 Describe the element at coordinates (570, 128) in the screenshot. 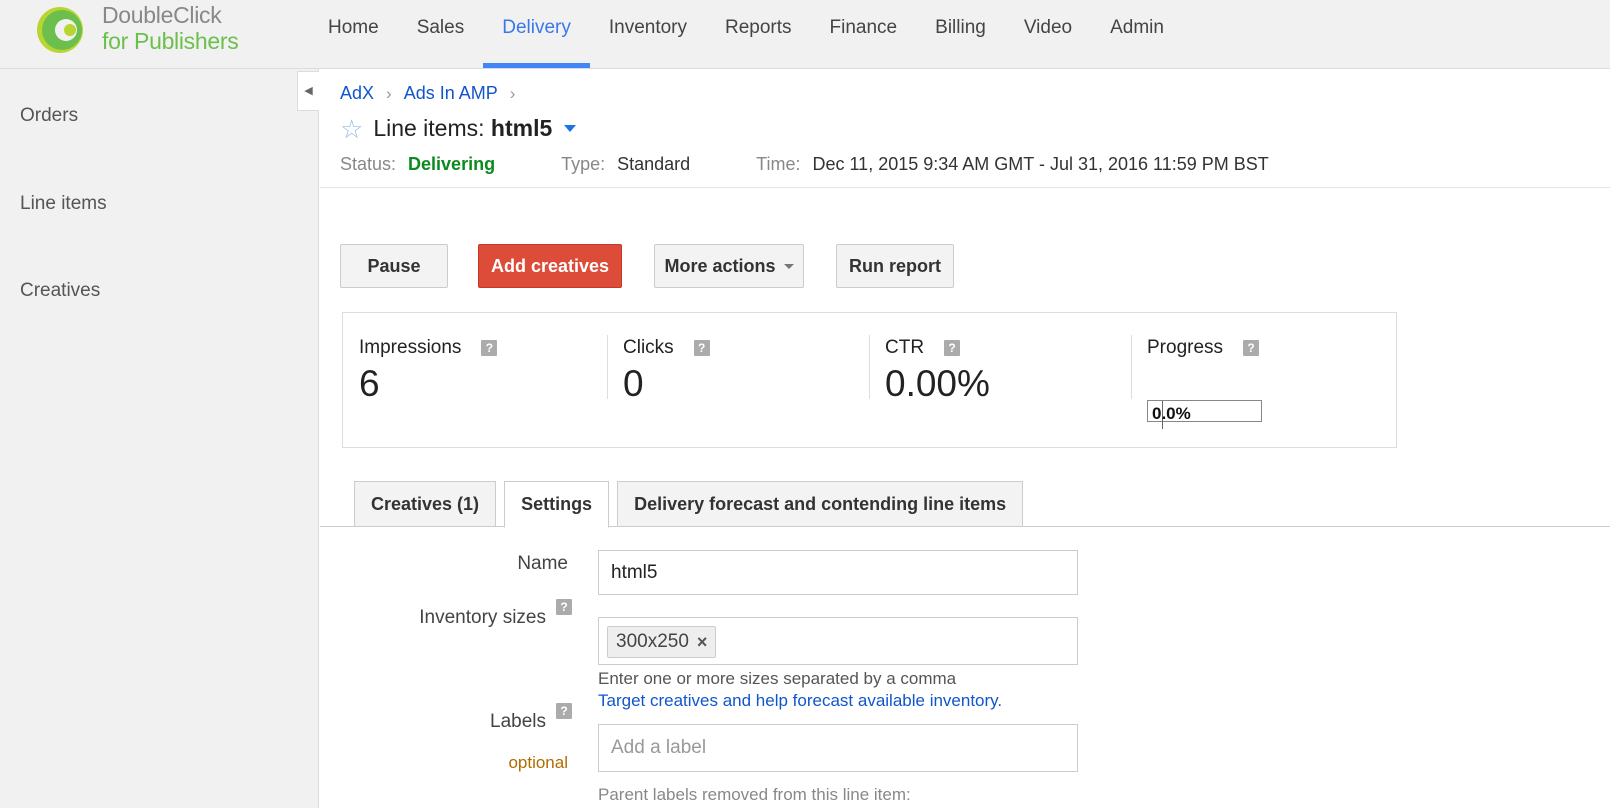

I see `title-dropdown-caret-icon` at that location.